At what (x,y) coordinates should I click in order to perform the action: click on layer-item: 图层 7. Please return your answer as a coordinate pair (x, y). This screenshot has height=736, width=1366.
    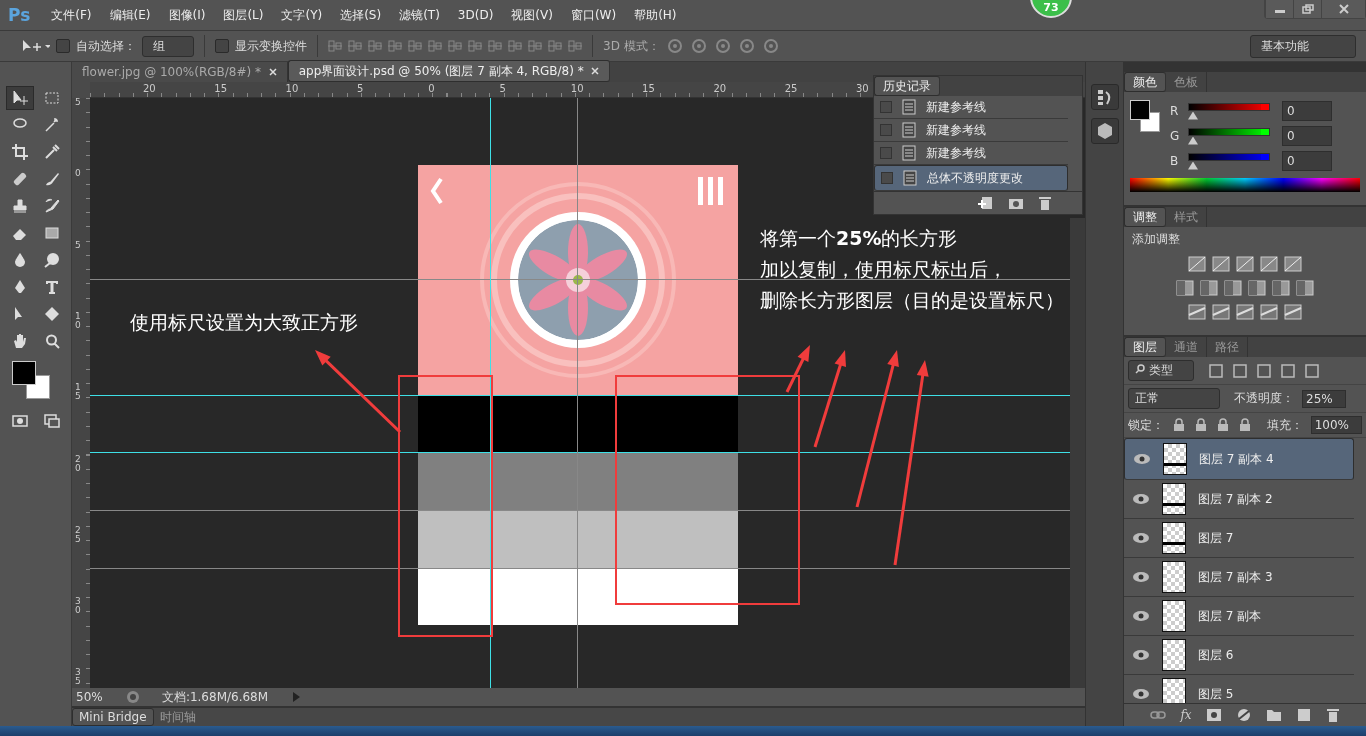
    Looking at the image, I should click on (1239, 538).